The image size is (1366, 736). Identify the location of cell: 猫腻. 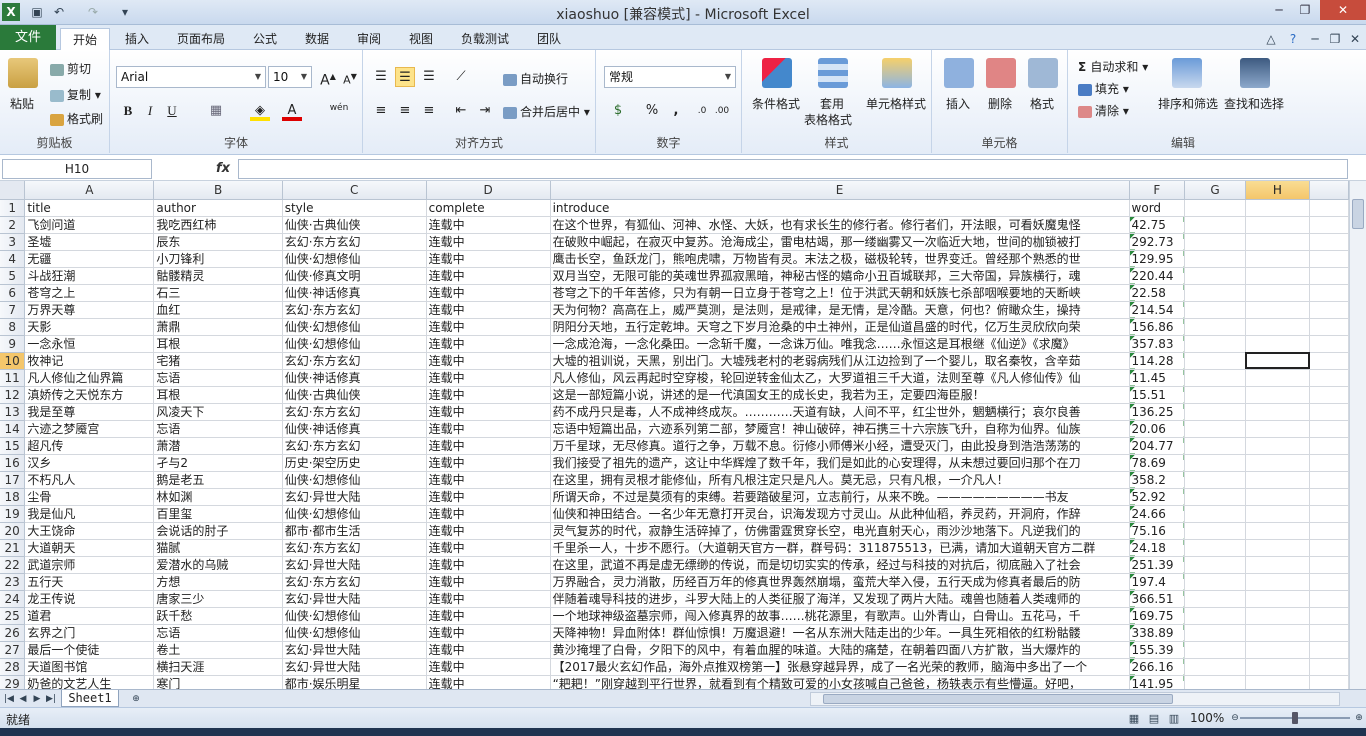
(218, 548).